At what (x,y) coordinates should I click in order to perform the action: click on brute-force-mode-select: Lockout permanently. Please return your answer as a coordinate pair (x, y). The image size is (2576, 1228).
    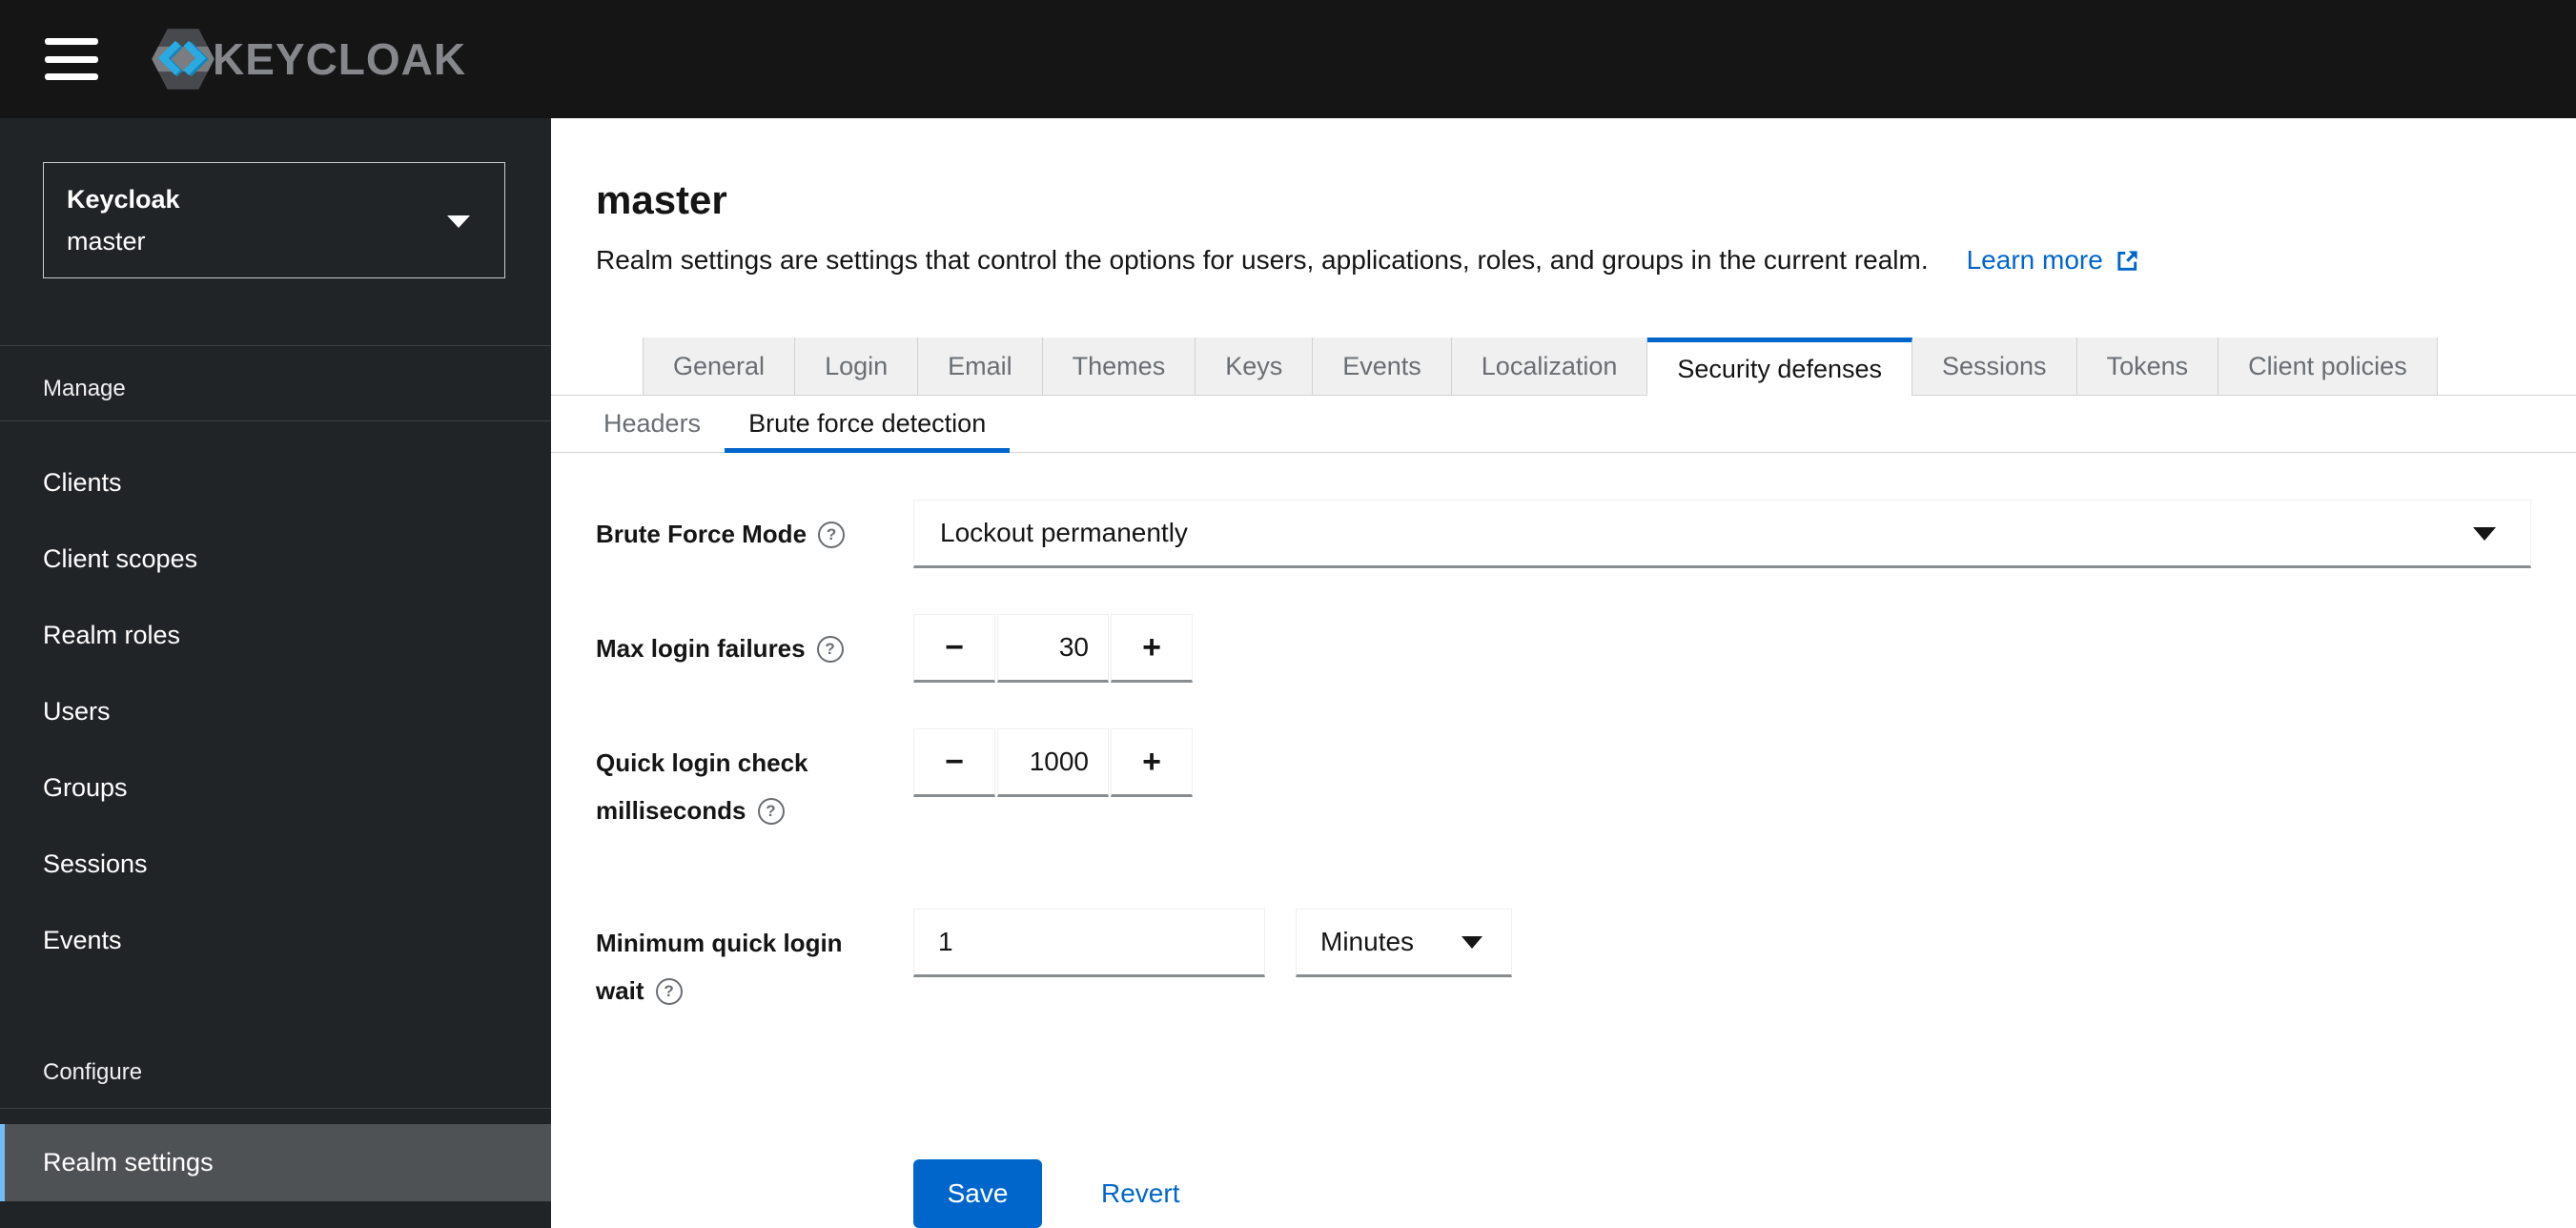
    Looking at the image, I should click on (1722, 534).